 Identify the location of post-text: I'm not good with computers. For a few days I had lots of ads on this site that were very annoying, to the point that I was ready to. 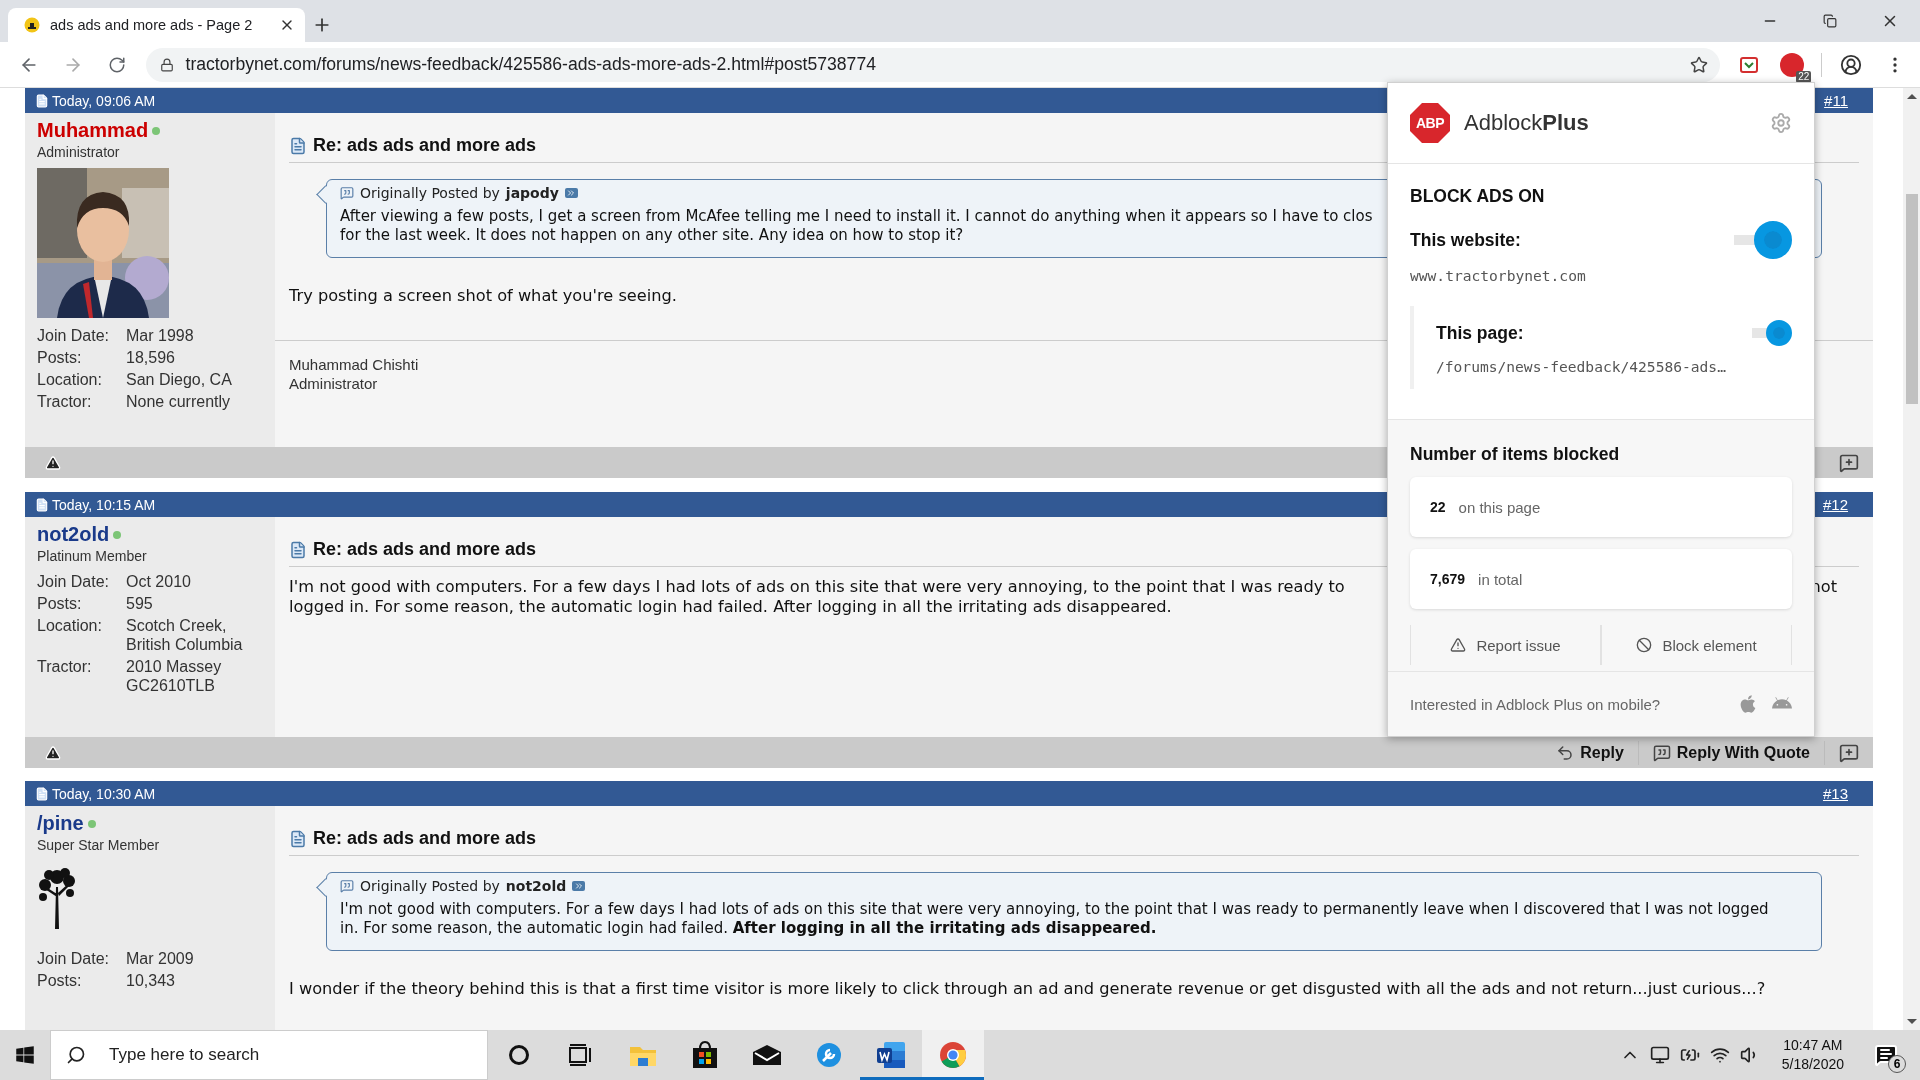
(817, 587).